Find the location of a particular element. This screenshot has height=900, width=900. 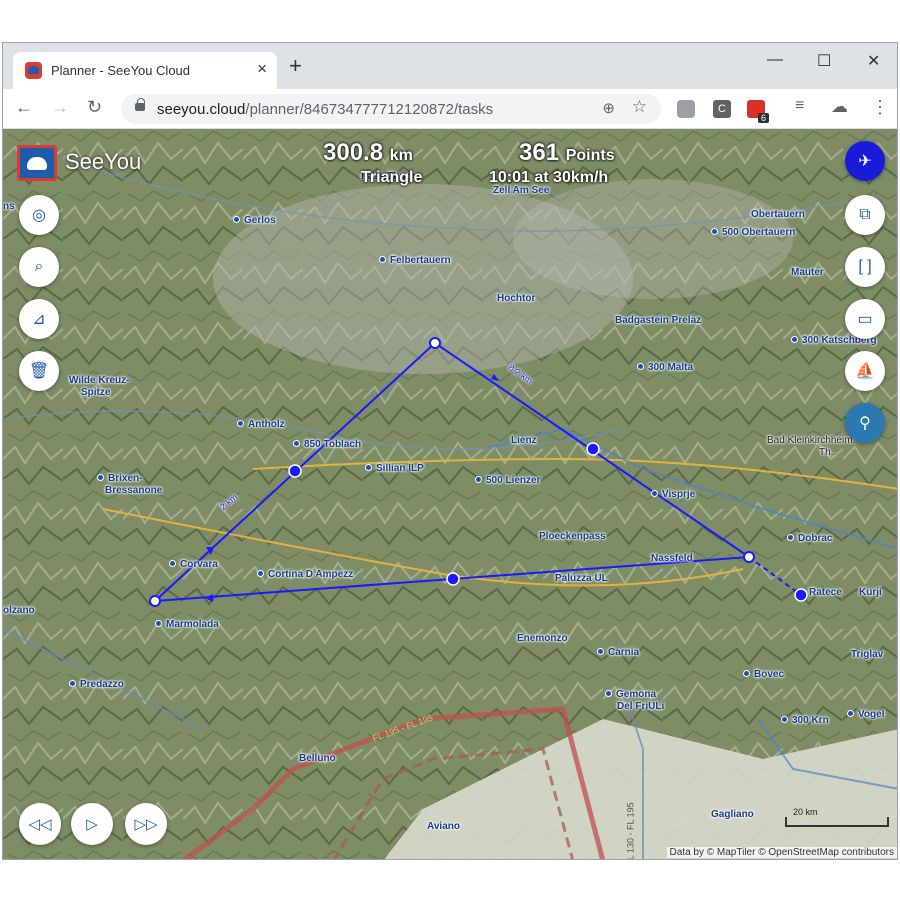

label-lienzer: 500 Lienzer is located at coordinates (513, 480).